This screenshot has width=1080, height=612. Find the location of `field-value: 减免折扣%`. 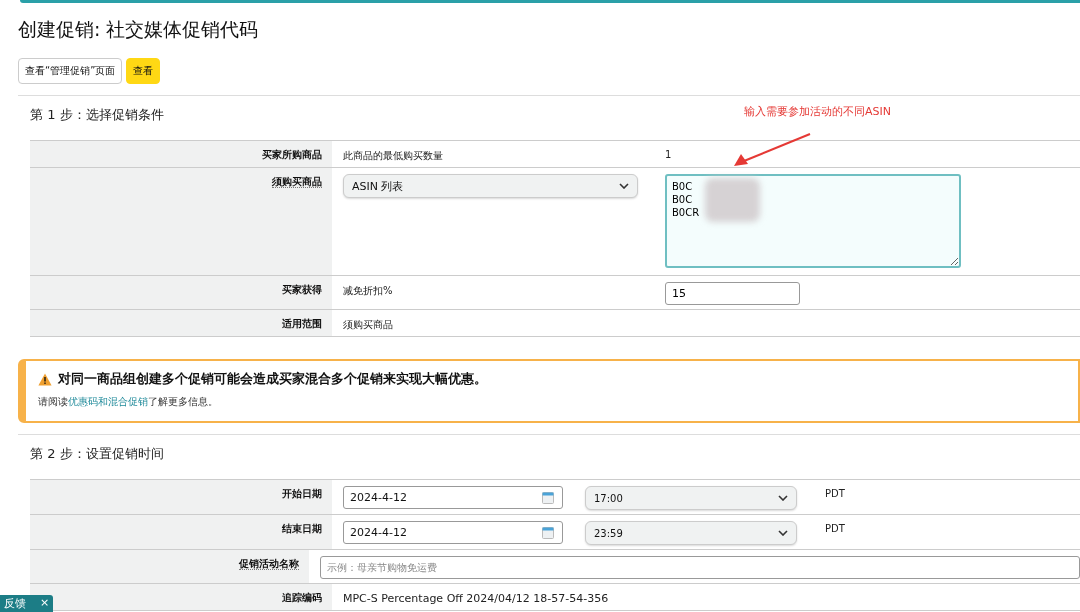

field-value: 减免折扣% is located at coordinates (368, 291).